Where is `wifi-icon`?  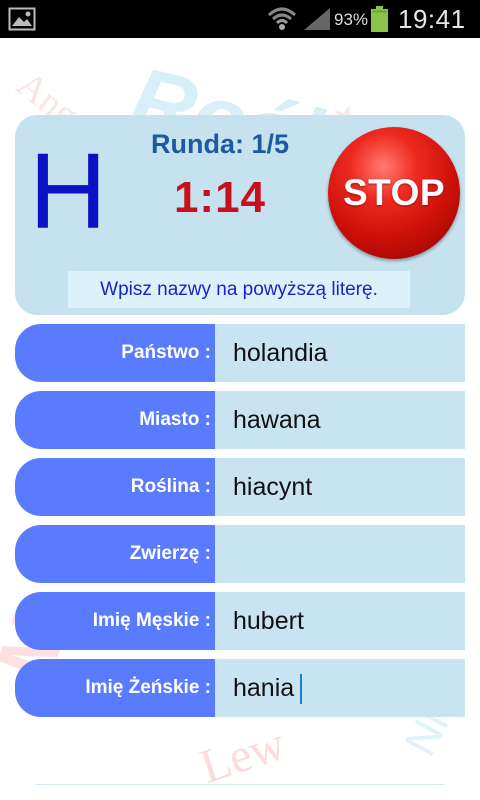 wifi-icon is located at coordinates (282, 18).